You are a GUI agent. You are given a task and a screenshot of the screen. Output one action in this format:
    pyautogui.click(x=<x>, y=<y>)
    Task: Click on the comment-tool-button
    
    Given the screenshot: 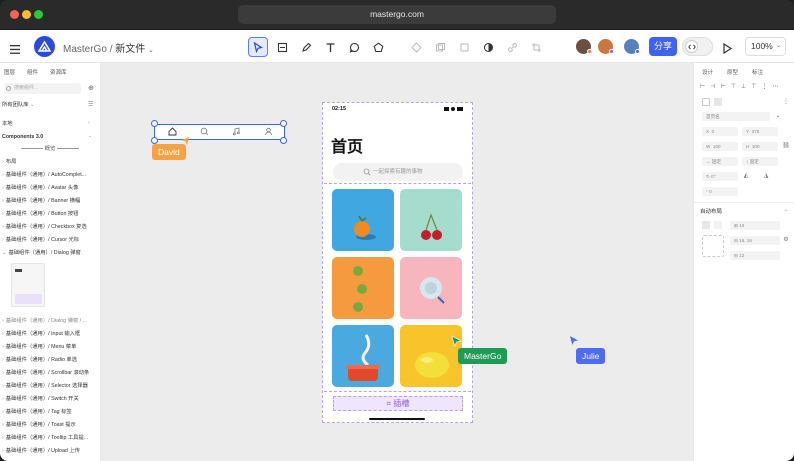 What is the action you would take?
    pyautogui.click(x=354, y=47)
    